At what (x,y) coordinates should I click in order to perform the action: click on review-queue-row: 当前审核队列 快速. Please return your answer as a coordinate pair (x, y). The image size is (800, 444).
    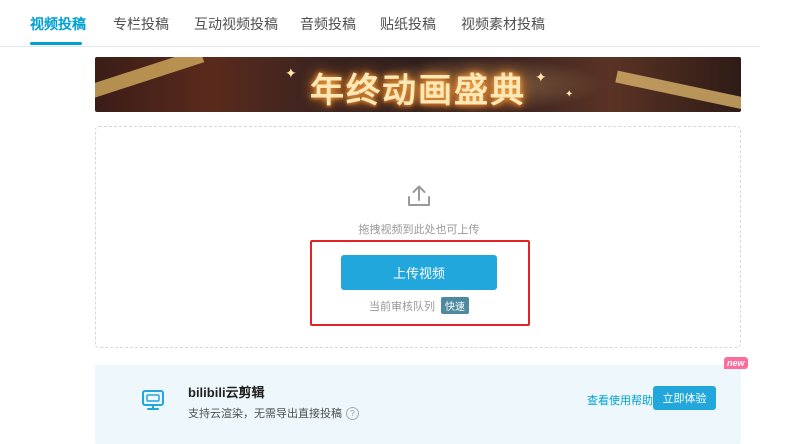
    Looking at the image, I should click on (419, 305).